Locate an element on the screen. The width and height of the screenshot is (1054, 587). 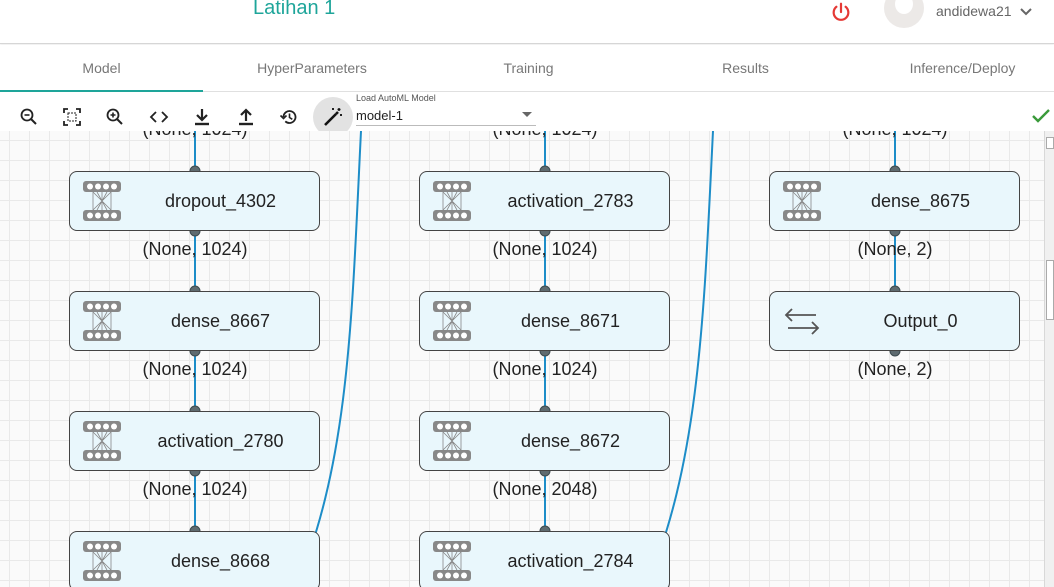
node-label: dense_8667 is located at coordinates (220, 321).